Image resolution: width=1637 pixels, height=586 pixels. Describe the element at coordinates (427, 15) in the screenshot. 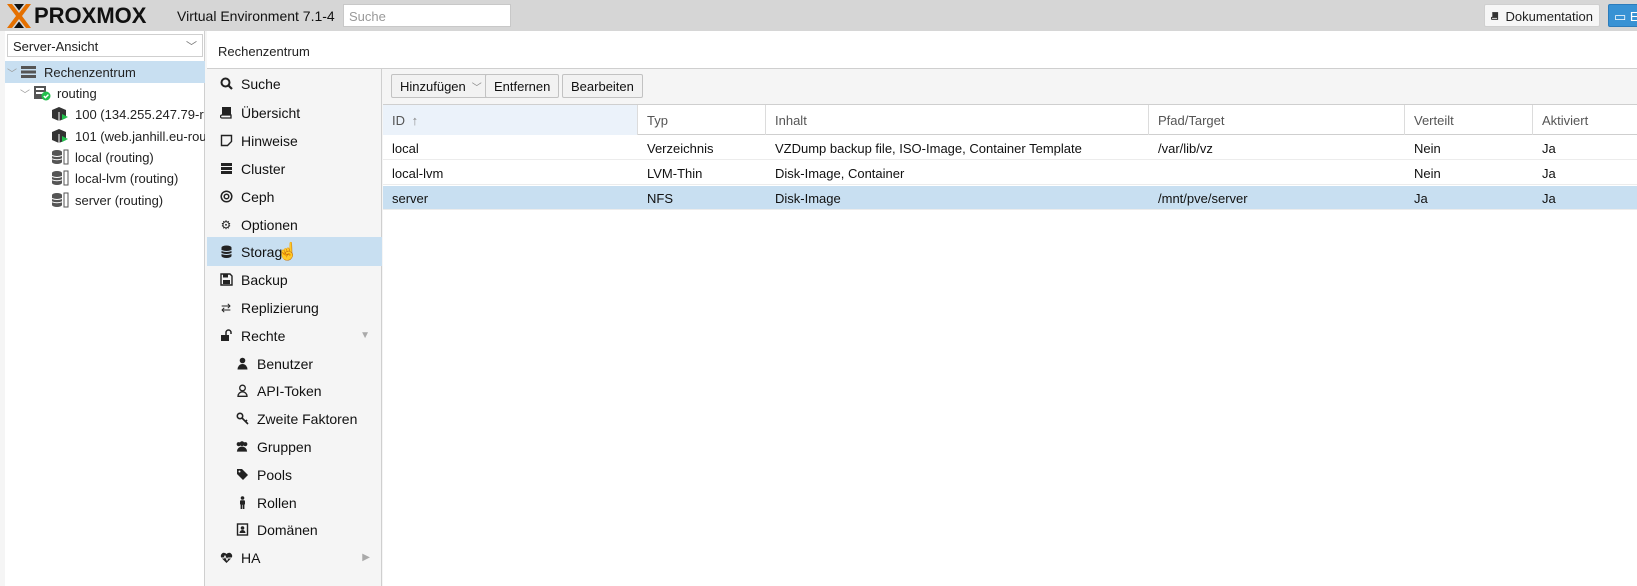

I see `search-input: Suche` at that location.